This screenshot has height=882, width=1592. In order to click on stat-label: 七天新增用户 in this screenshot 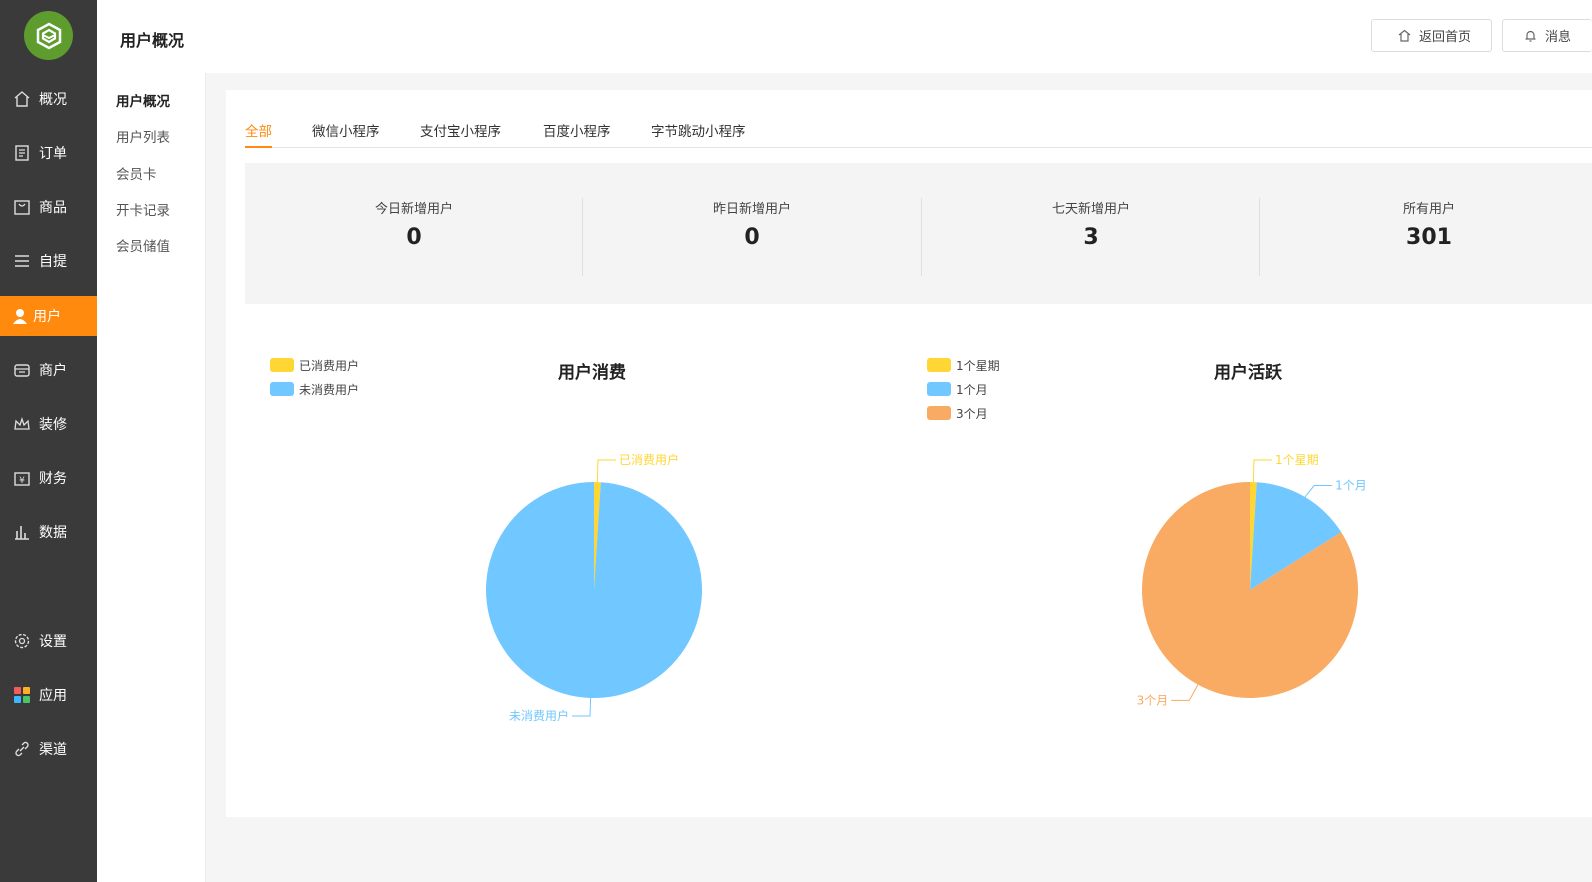, I will do `click(1090, 209)`.